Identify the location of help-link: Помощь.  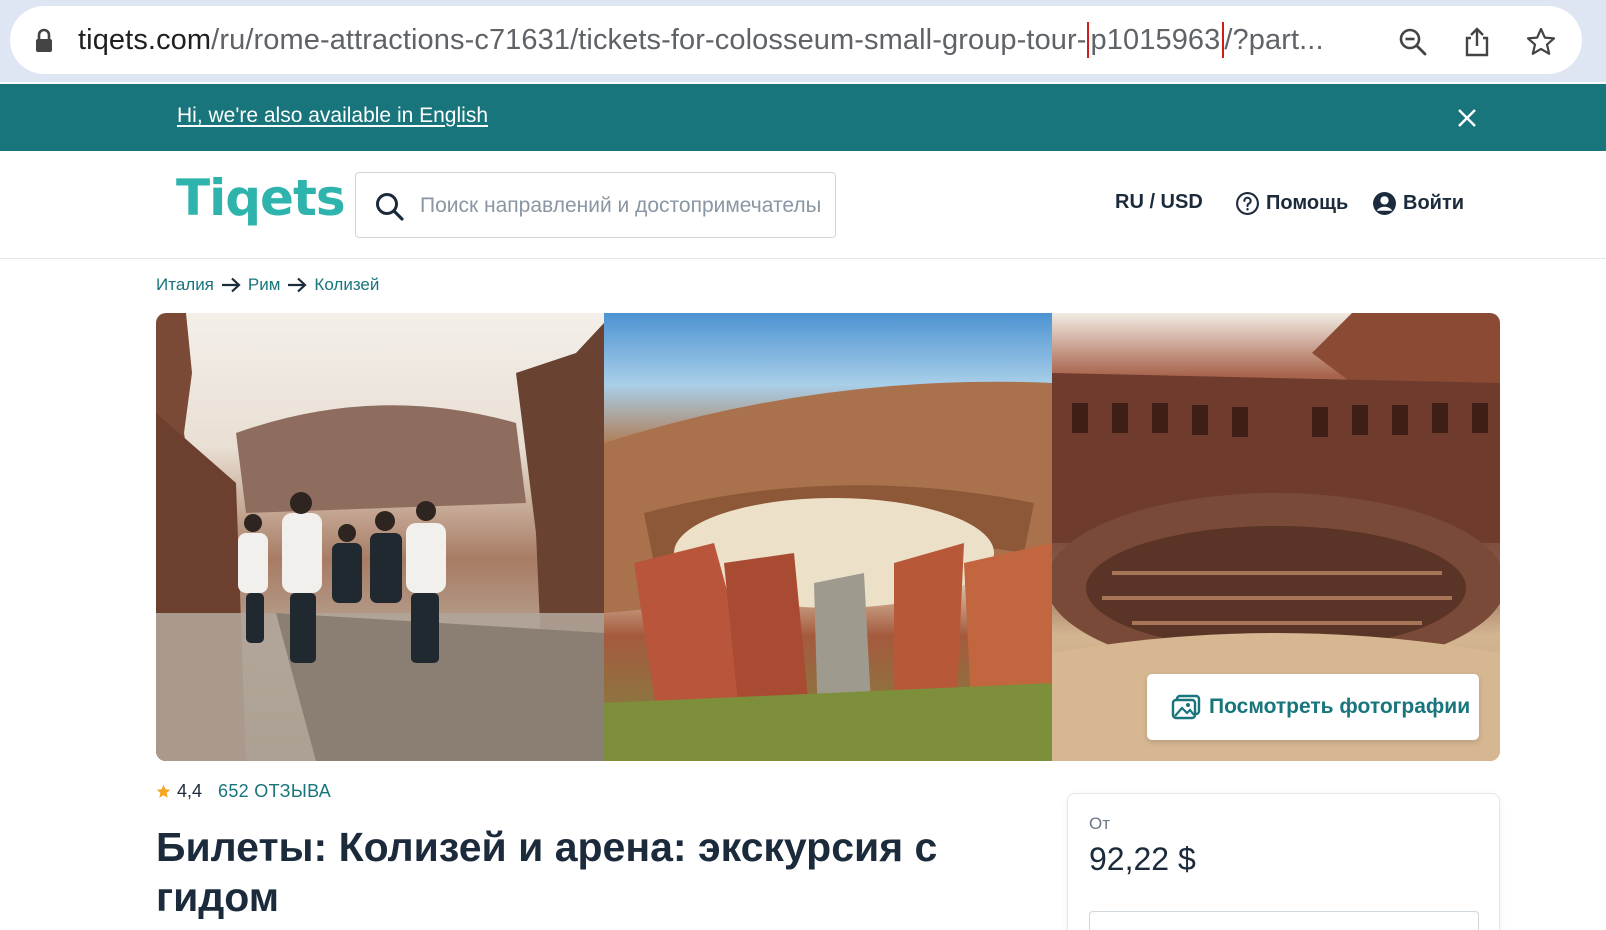
(1291, 203).